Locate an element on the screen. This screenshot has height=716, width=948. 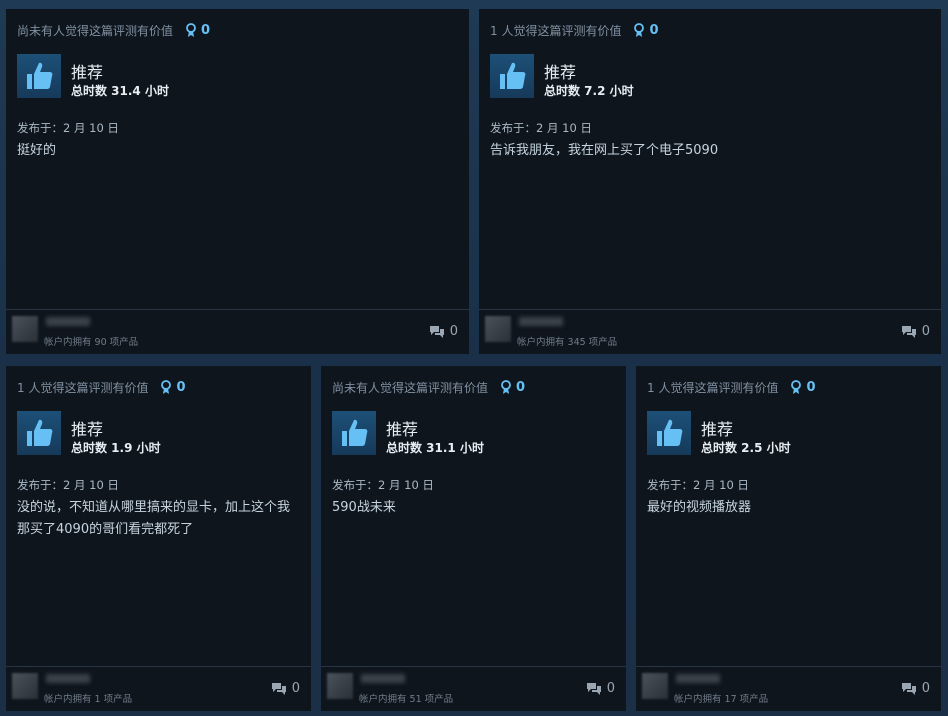
products-owned: 帐户内拥有 90 项产品 is located at coordinates (91, 342).